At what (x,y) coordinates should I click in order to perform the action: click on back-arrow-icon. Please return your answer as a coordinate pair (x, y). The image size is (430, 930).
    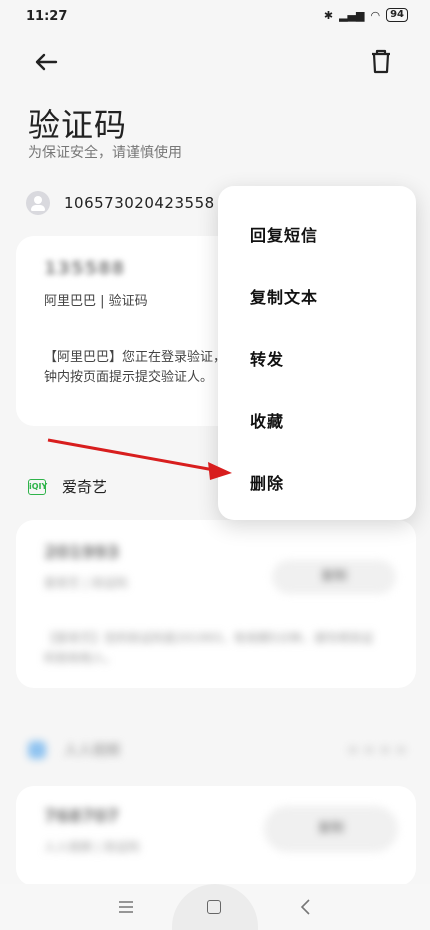
    Looking at the image, I should click on (46, 62).